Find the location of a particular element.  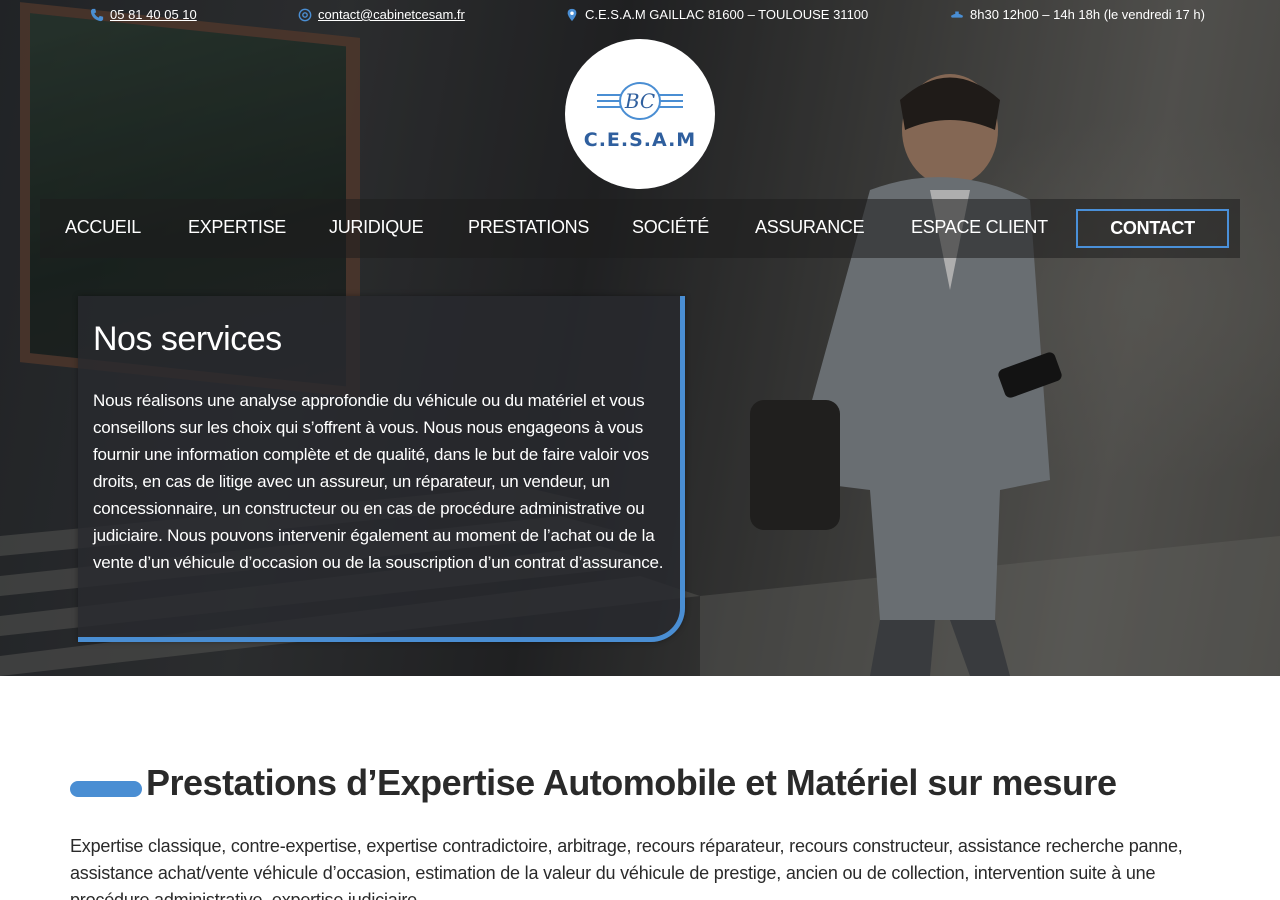

site-logo: BC C.E.S.A.M is located at coordinates (640, 114).